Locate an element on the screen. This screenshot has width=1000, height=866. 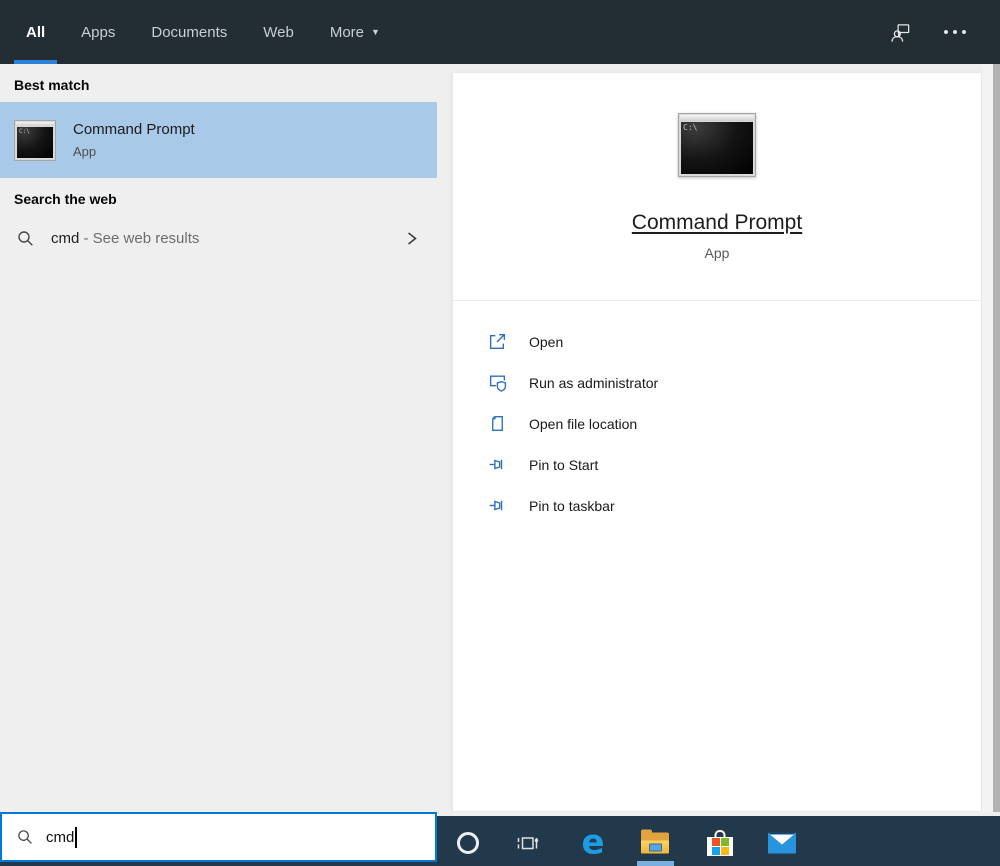
scrollbar-track is located at coordinates (991, 438).